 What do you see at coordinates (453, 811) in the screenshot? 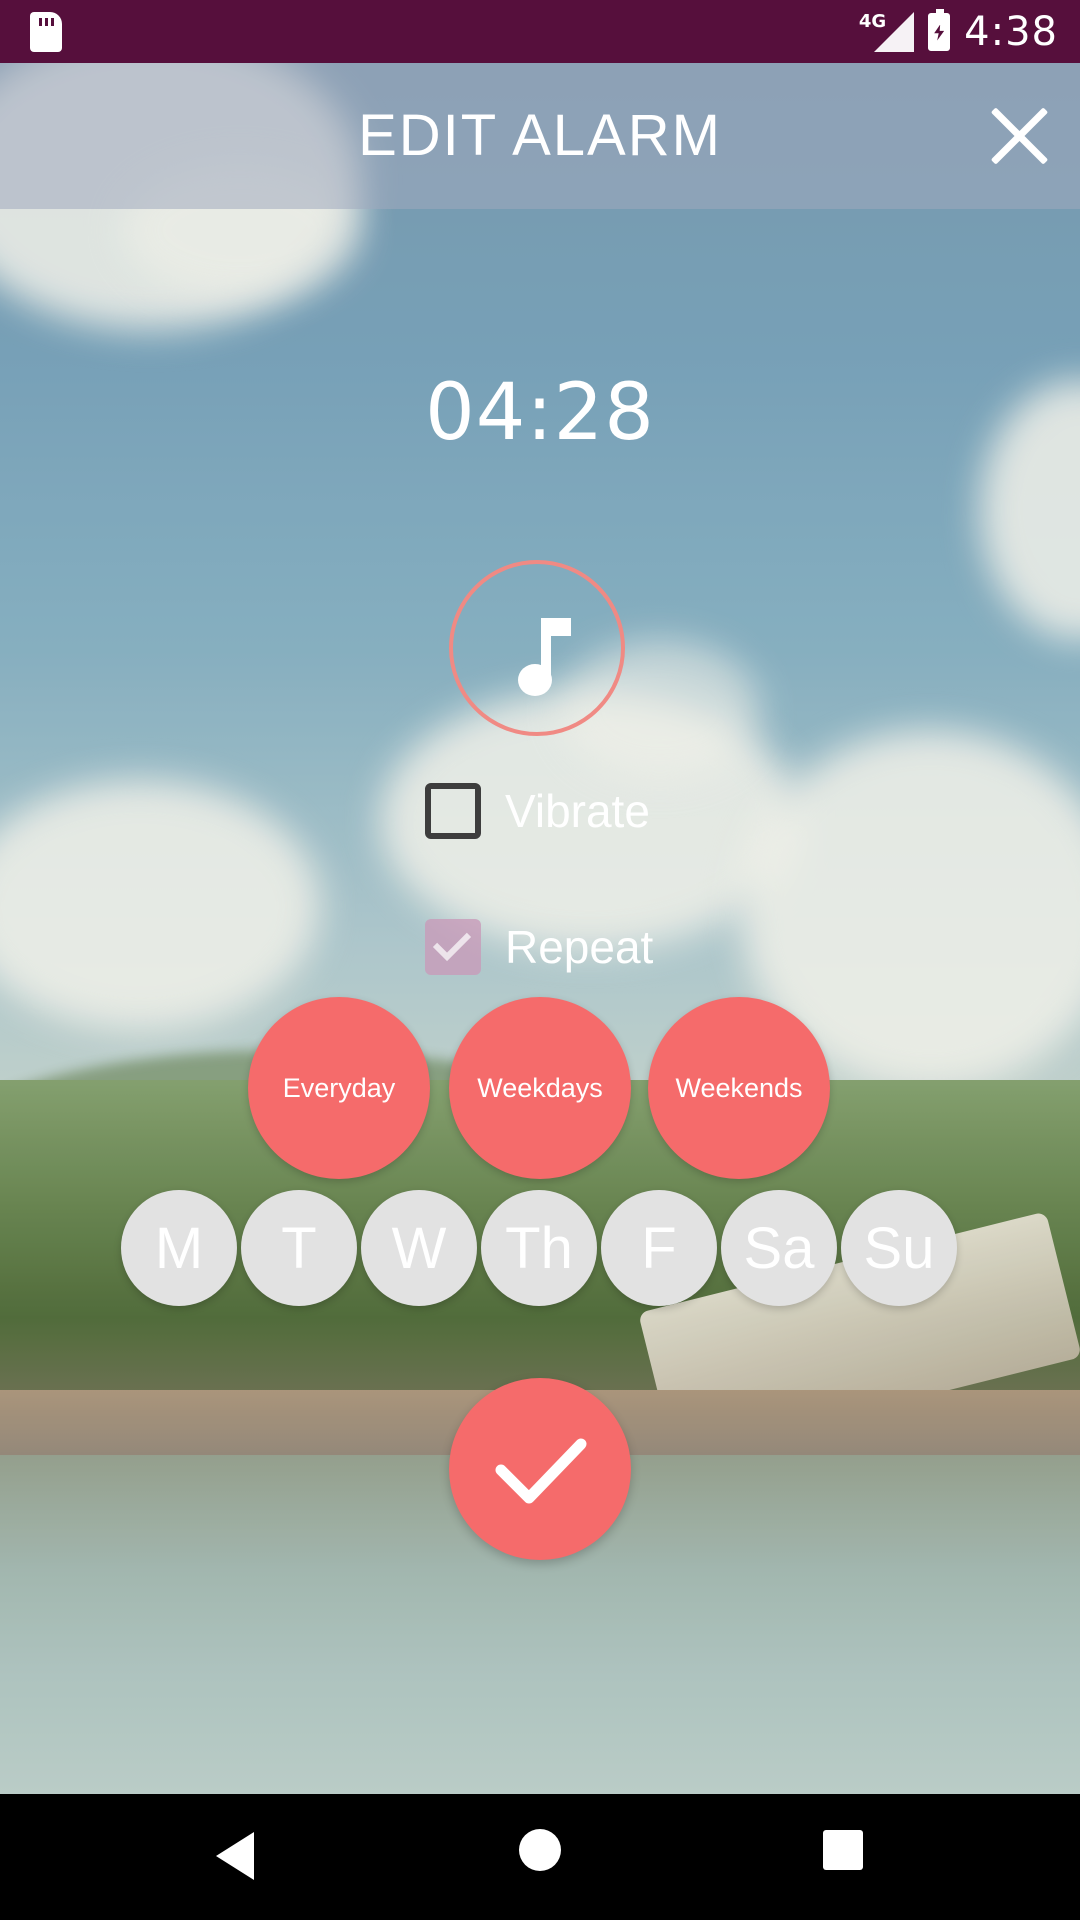
I see `vibrate-checkbox` at bounding box center [453, 811].